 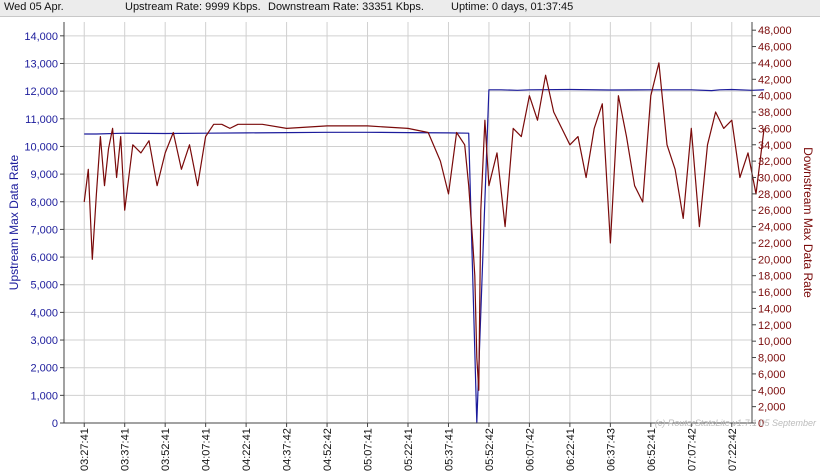 I want to click on y-left-tick-label: 10,000, so click(x=41, y=147).